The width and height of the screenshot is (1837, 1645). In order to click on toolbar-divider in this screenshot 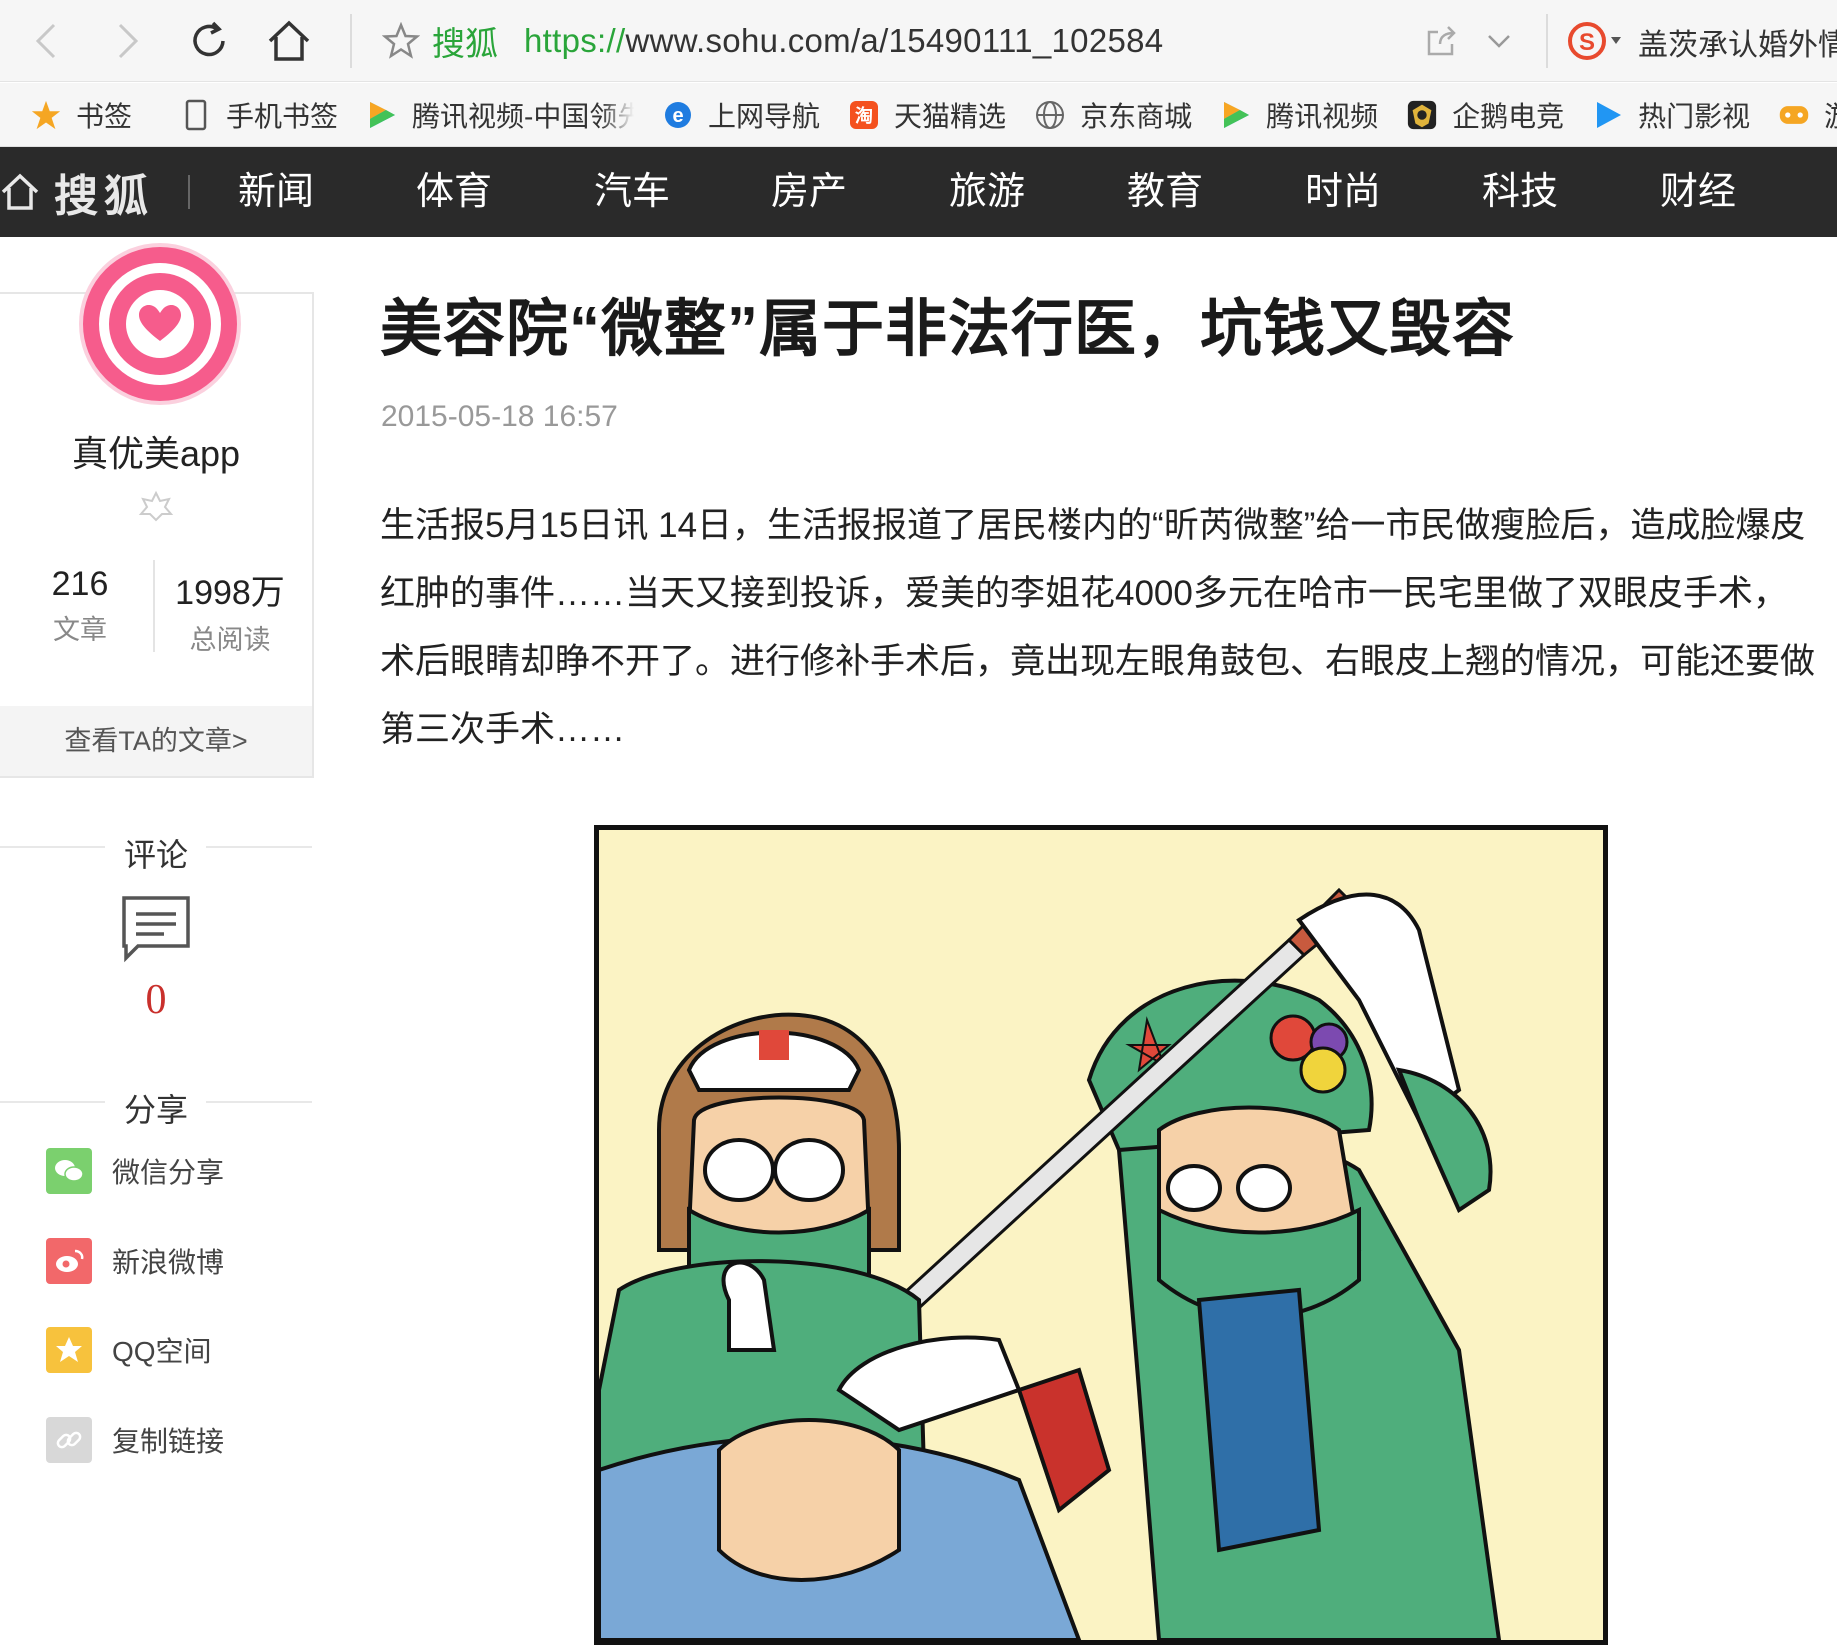, I will do `click(351, 41)`.